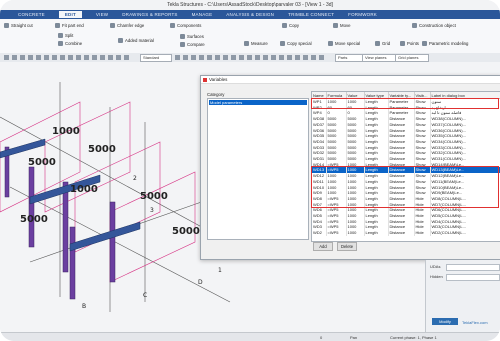 This screenshot has height=341, width=500. Describe the element at coordinates (6, 57) in the screenshot. I see `select-icon` at that location.